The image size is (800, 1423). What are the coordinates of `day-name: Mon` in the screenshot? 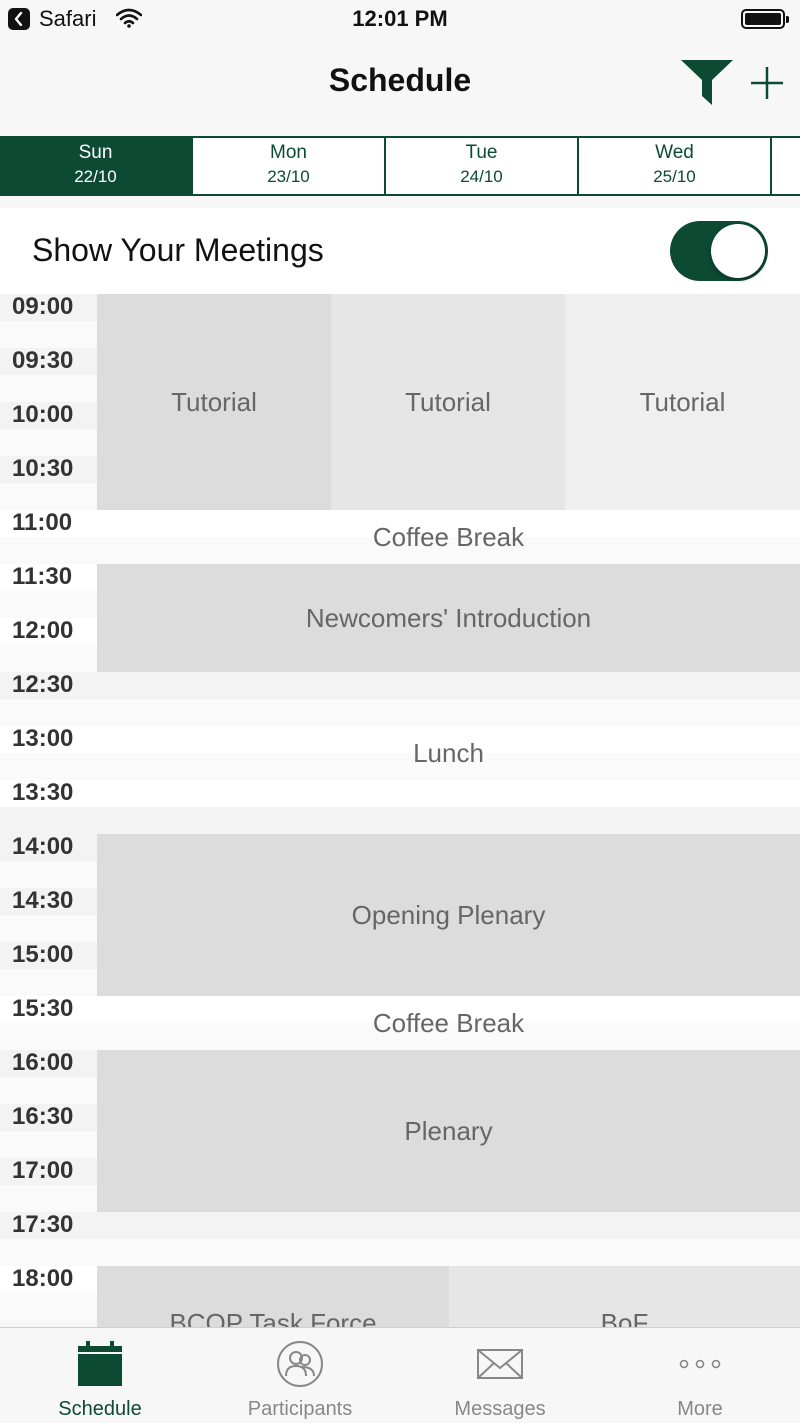 It's located at (288, 152).